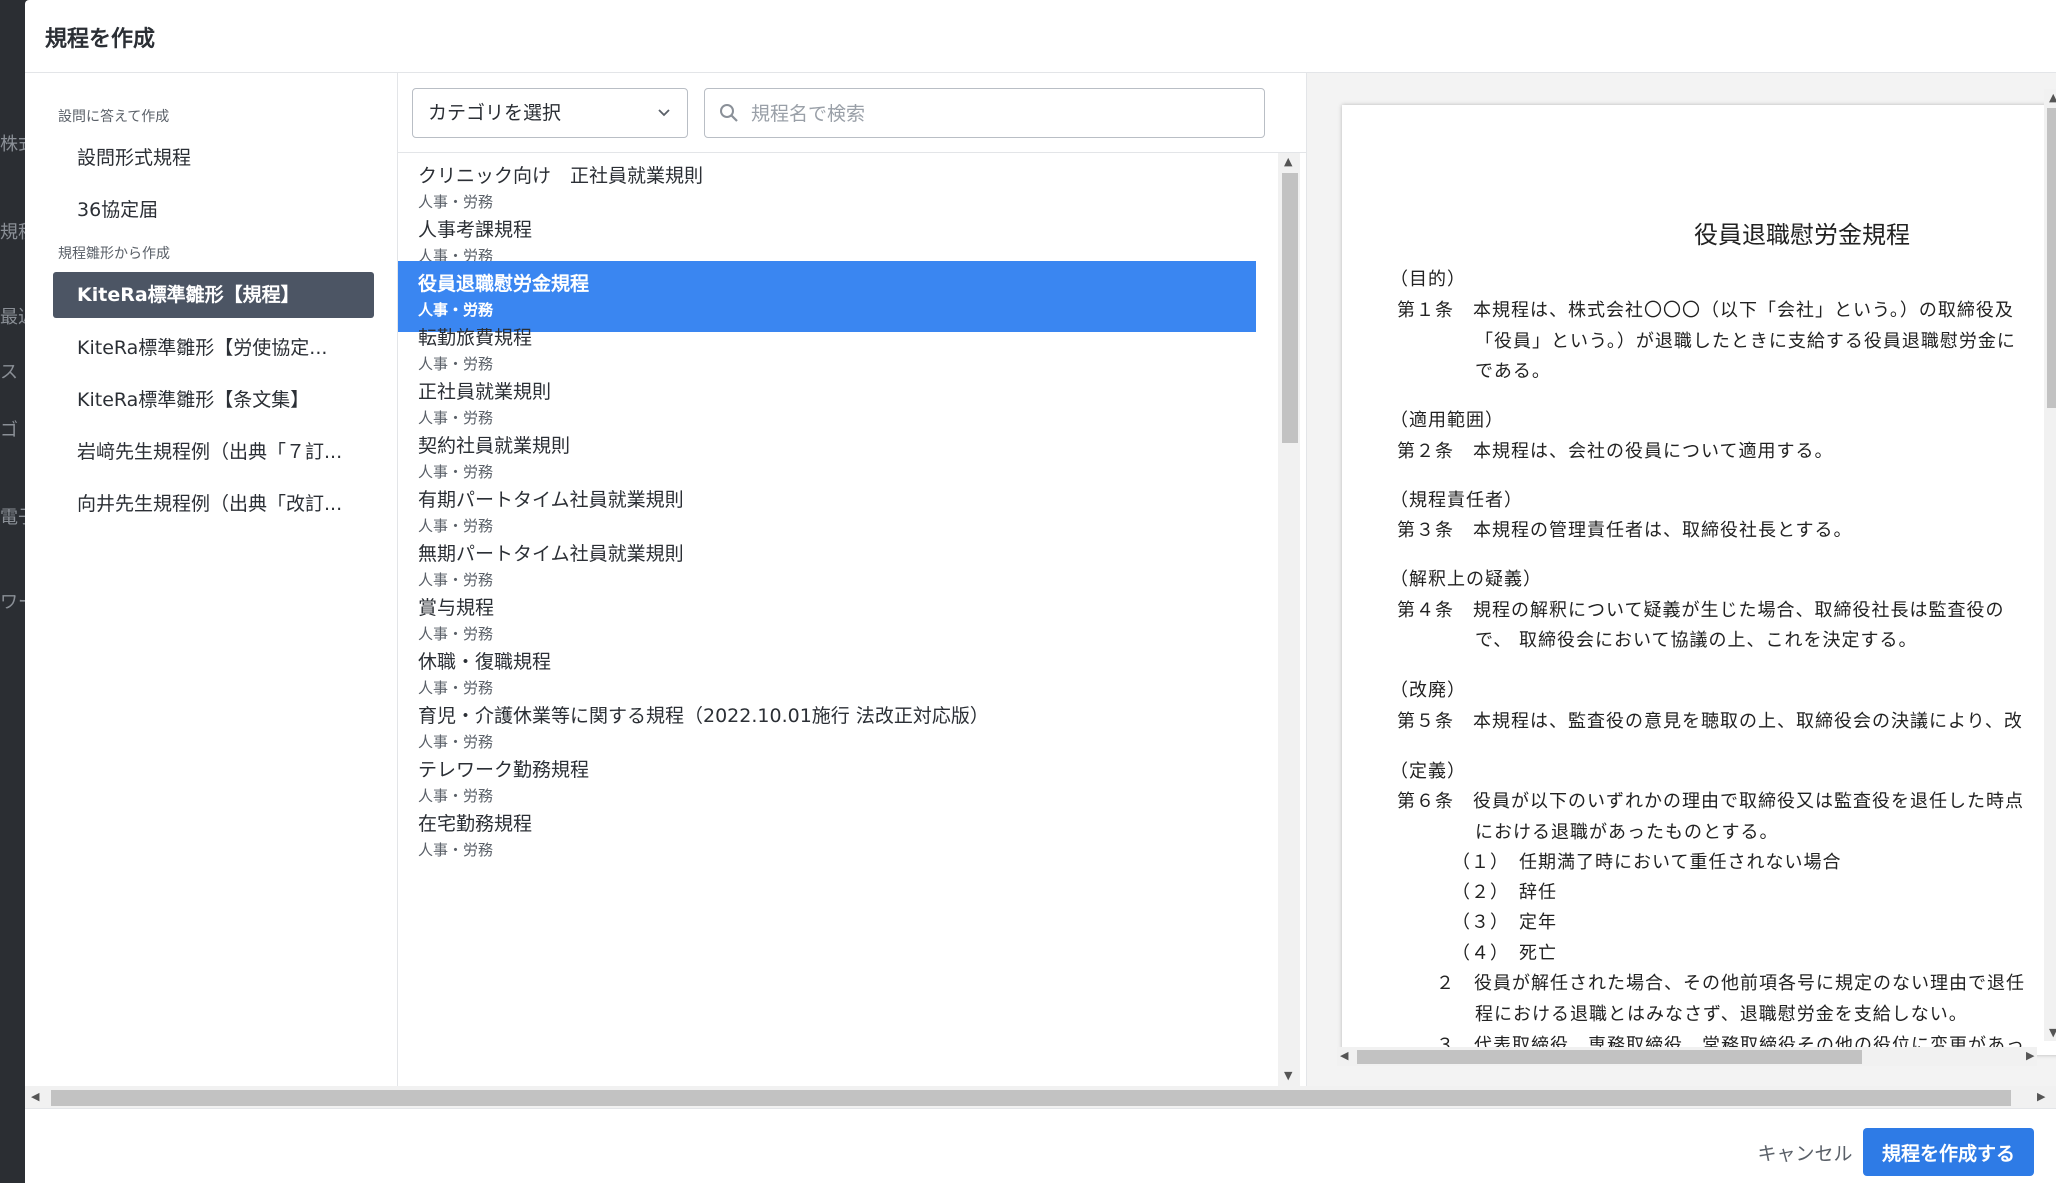 Image resolution: width=2056 pixels, height=1183 pixels. I want to click on preview-horizontal-scrollbar-thumb, so click(1609, 1057).